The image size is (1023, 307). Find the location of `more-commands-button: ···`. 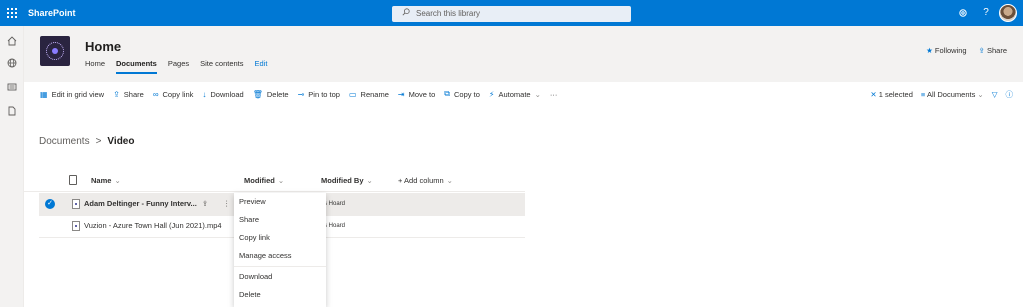

more-commands-button: ··· is located at coordinates (554, 94).